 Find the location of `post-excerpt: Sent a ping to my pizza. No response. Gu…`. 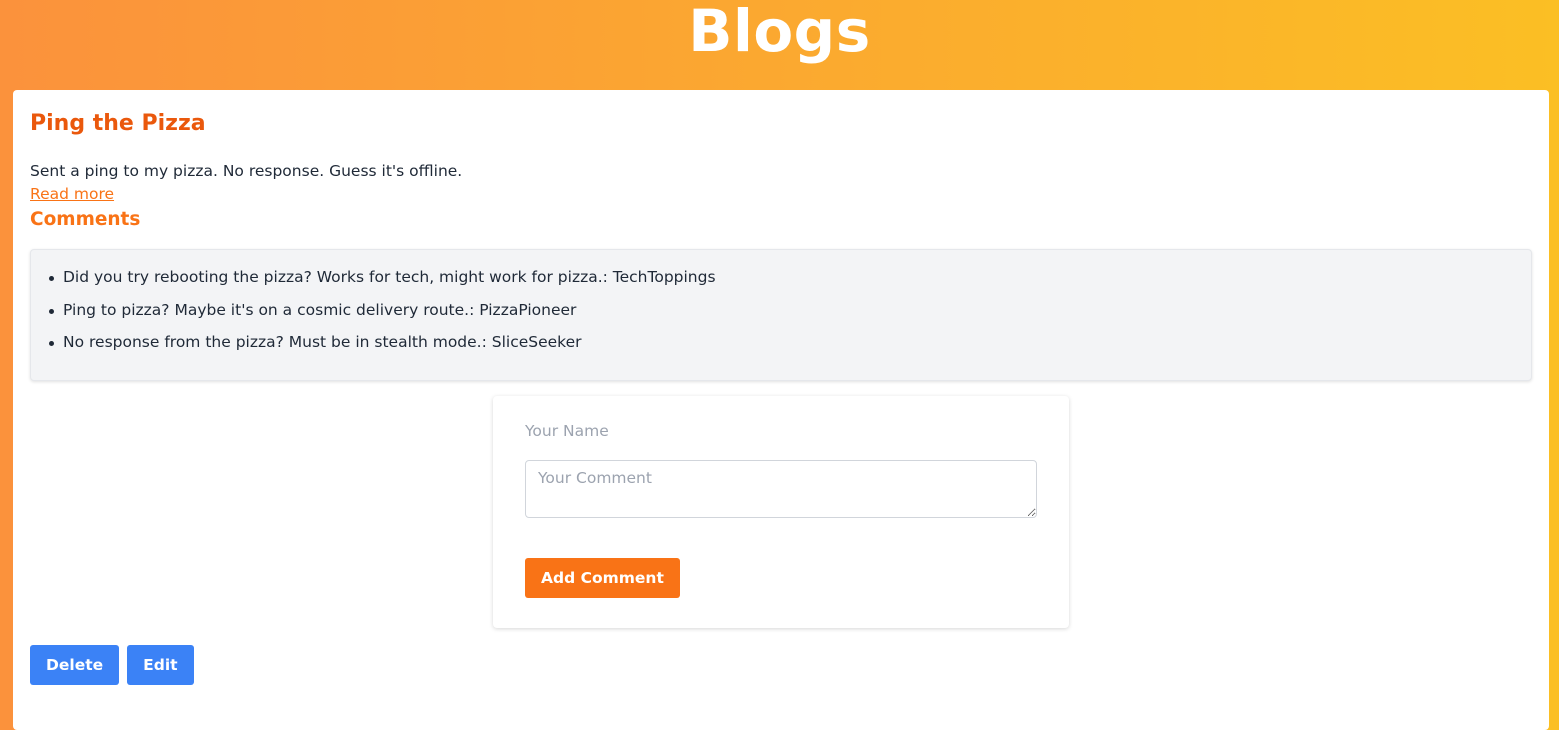

post-excerpt: Sent a ping to my pizza. No response. Gu… is located at coordinates (246, 171).